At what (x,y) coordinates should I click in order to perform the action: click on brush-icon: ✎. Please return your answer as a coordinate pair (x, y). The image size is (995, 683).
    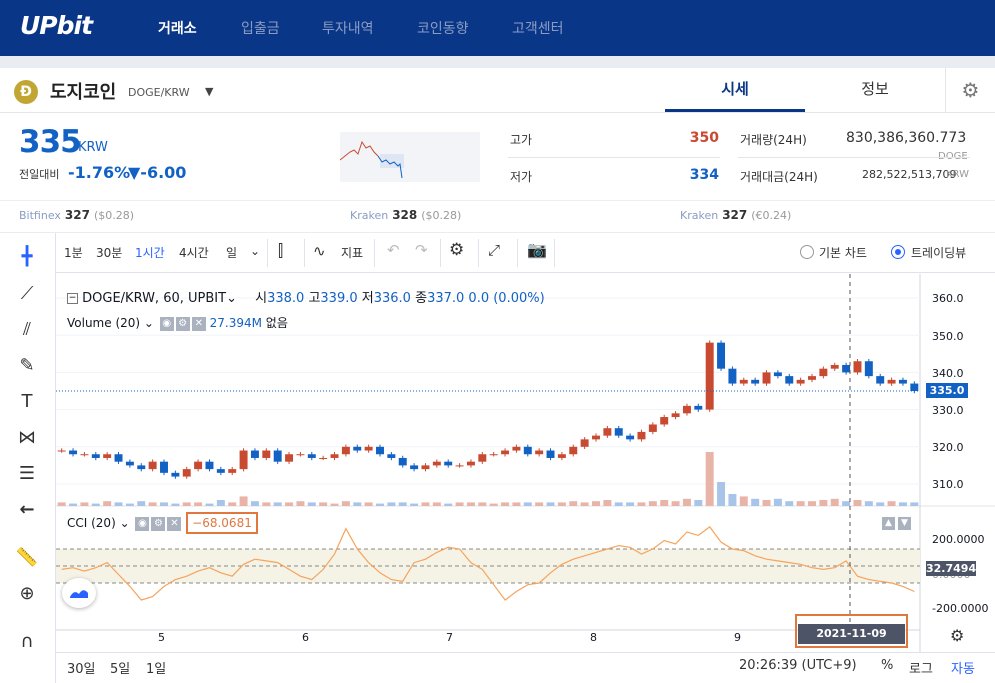
    Looking at the image, I should click on (27, 366).